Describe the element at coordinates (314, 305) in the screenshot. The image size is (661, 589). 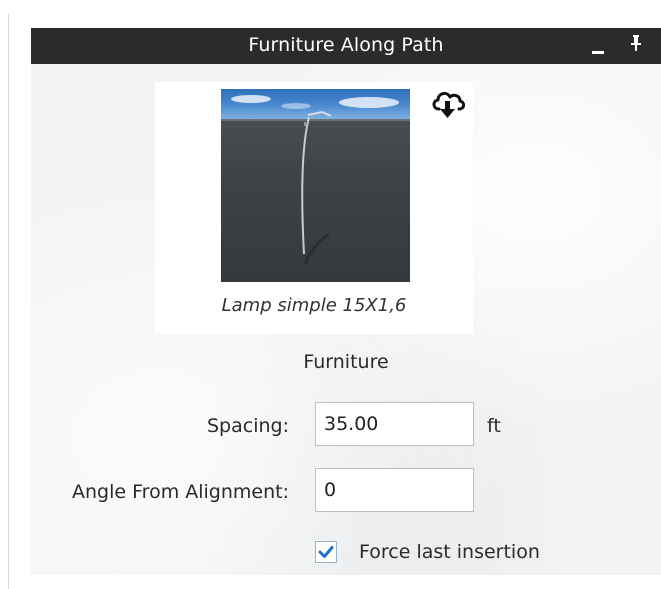
I see `furniture-caption: Lamp simple 15X1,6` at that location.